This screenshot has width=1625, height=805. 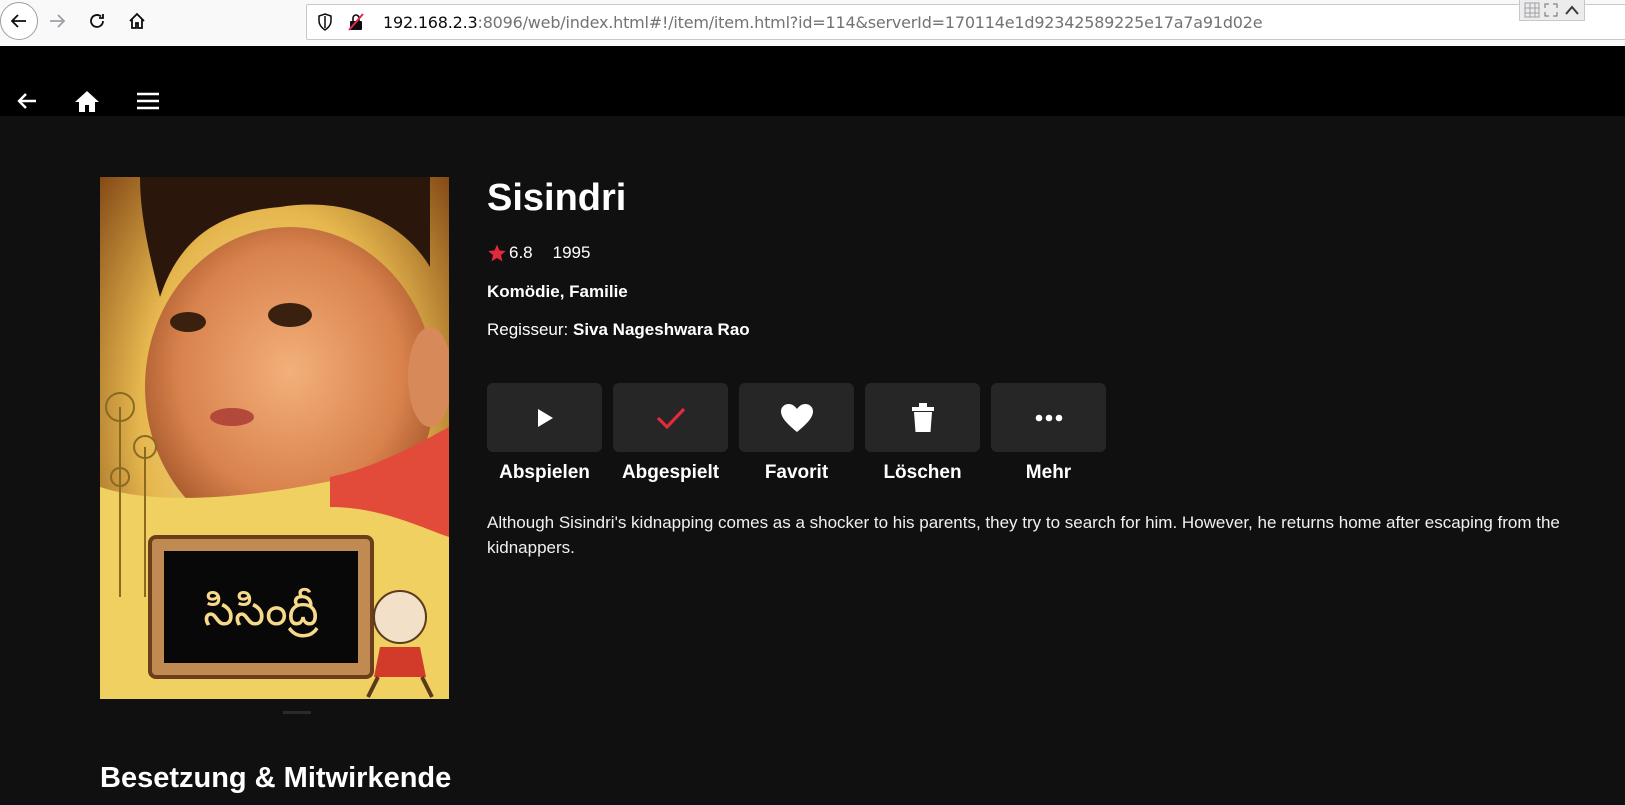 I want to click on played-button: Abgespielt, so click(x=670, y=433).